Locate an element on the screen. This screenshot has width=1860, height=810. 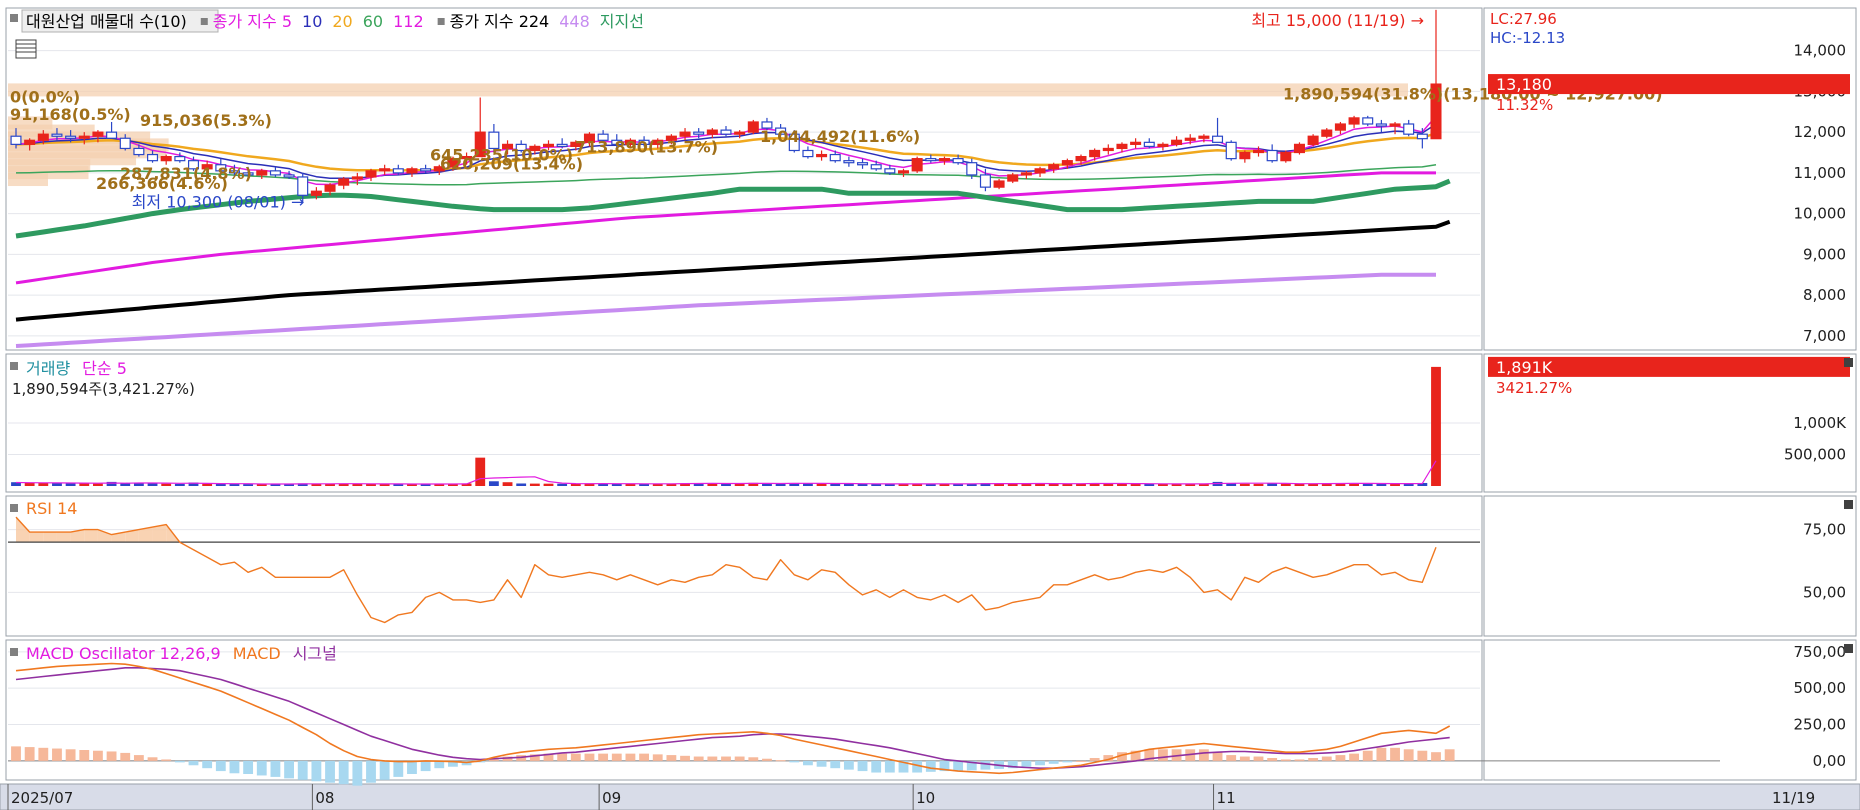
price-legend-item: 112 is located at coordinates (408, 21).